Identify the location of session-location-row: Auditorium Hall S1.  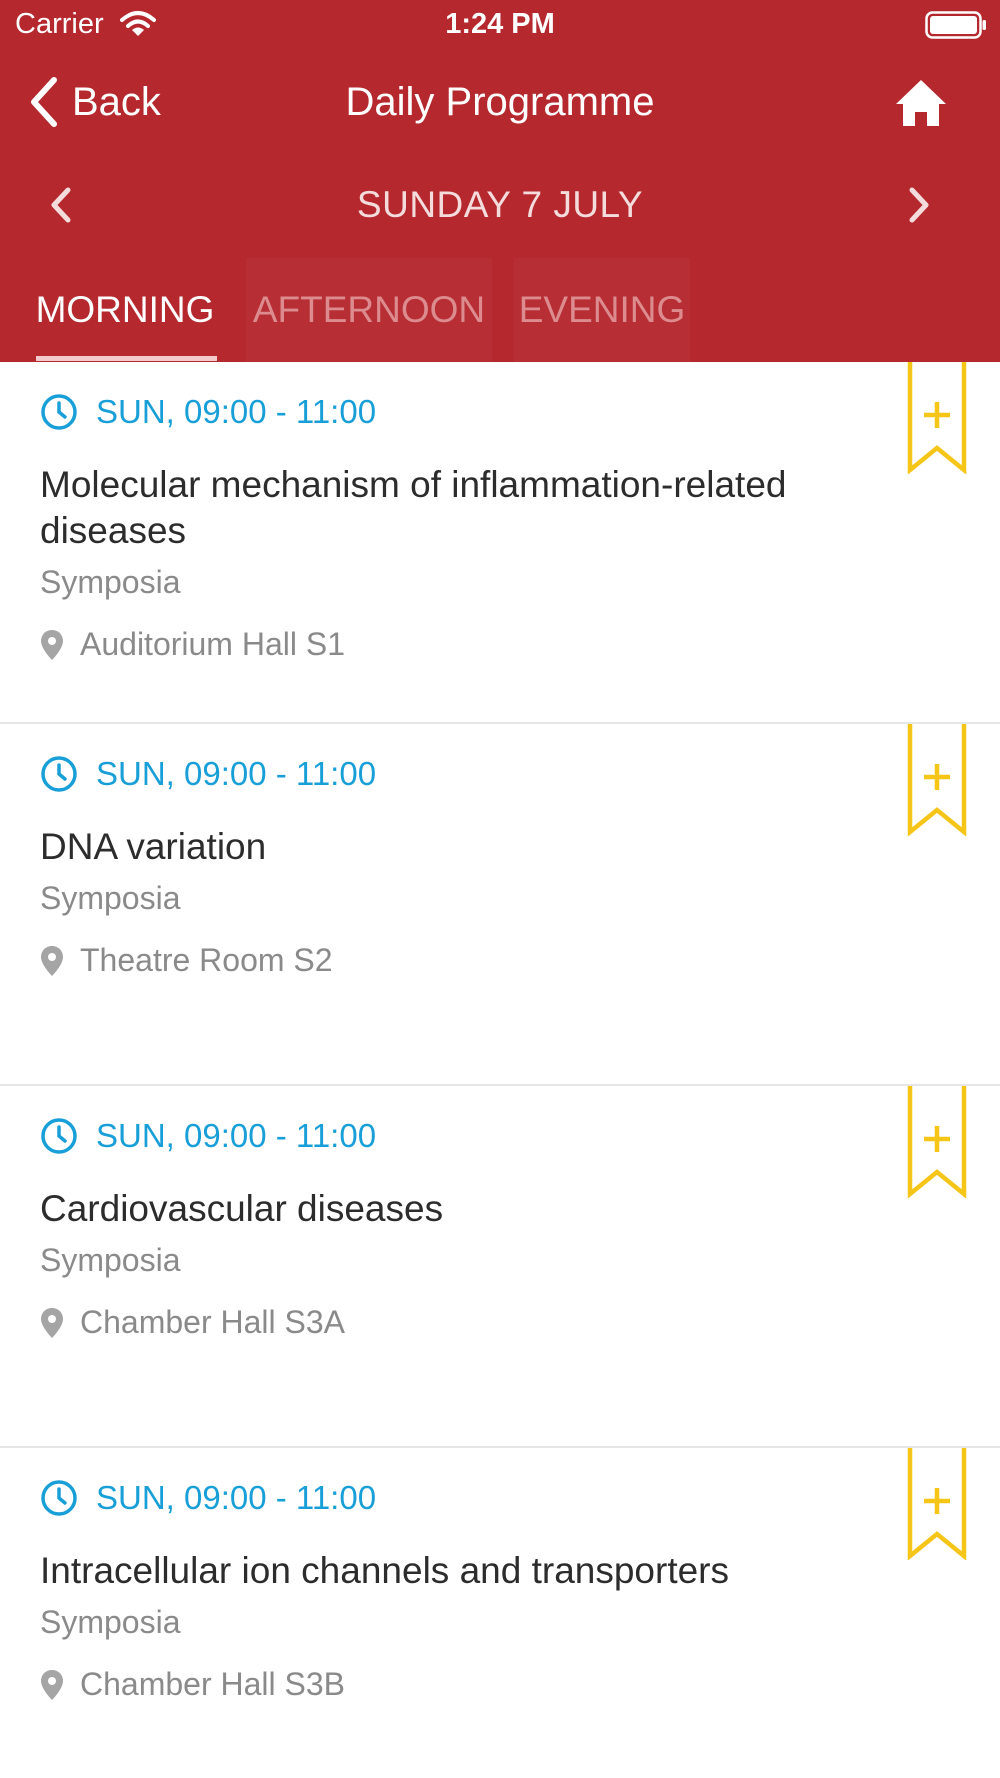
(192, 644).